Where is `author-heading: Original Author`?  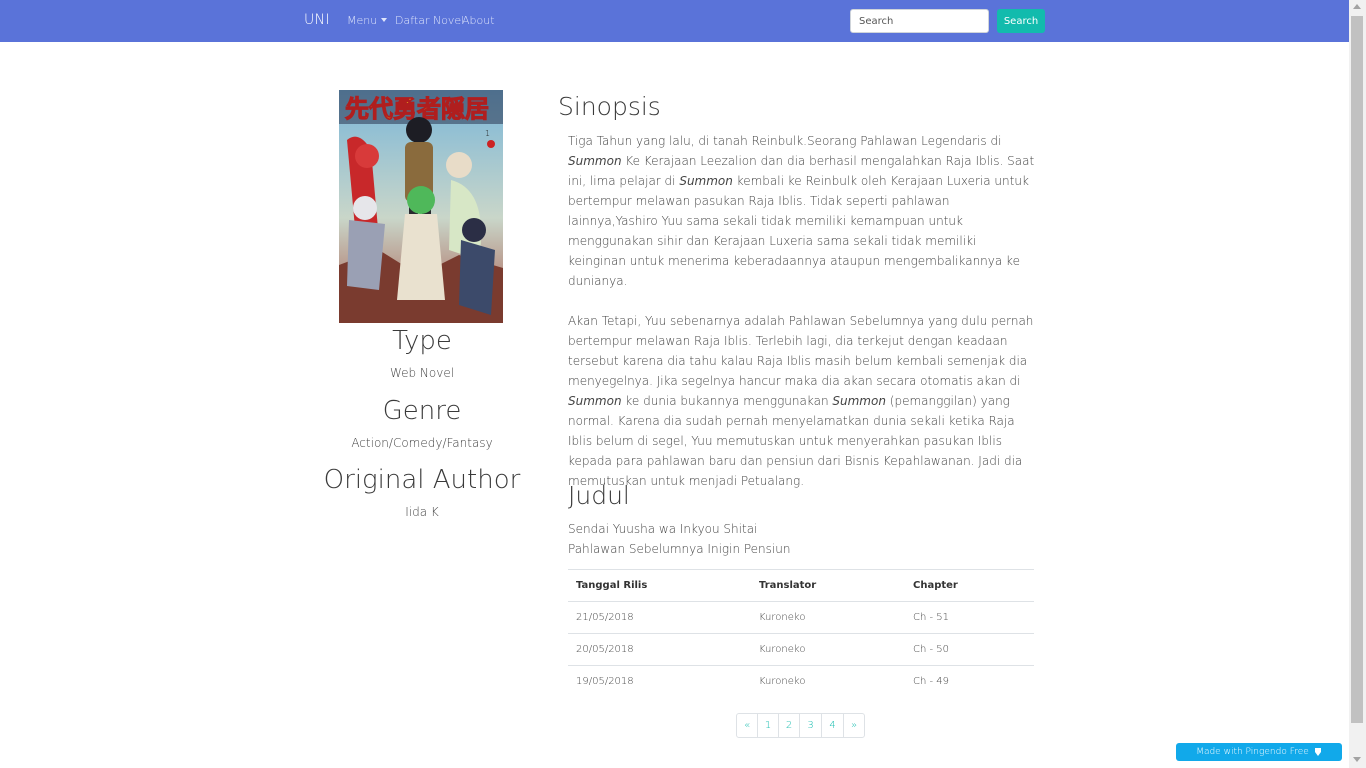 author-heading: Original Author is located at coordinates (422, 480).